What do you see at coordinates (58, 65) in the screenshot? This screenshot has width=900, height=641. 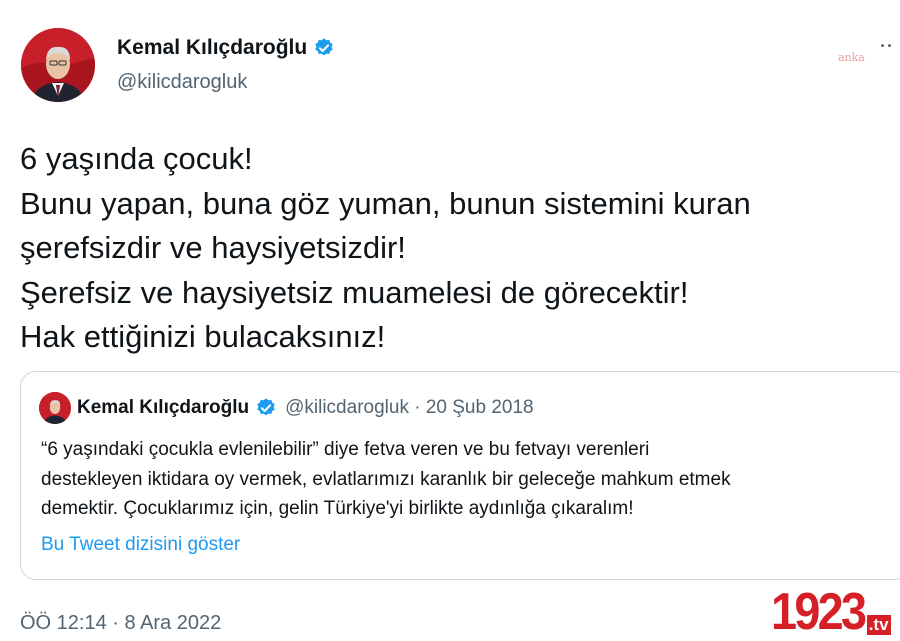 I see `author-avatar` at bounding box center [58, 65].